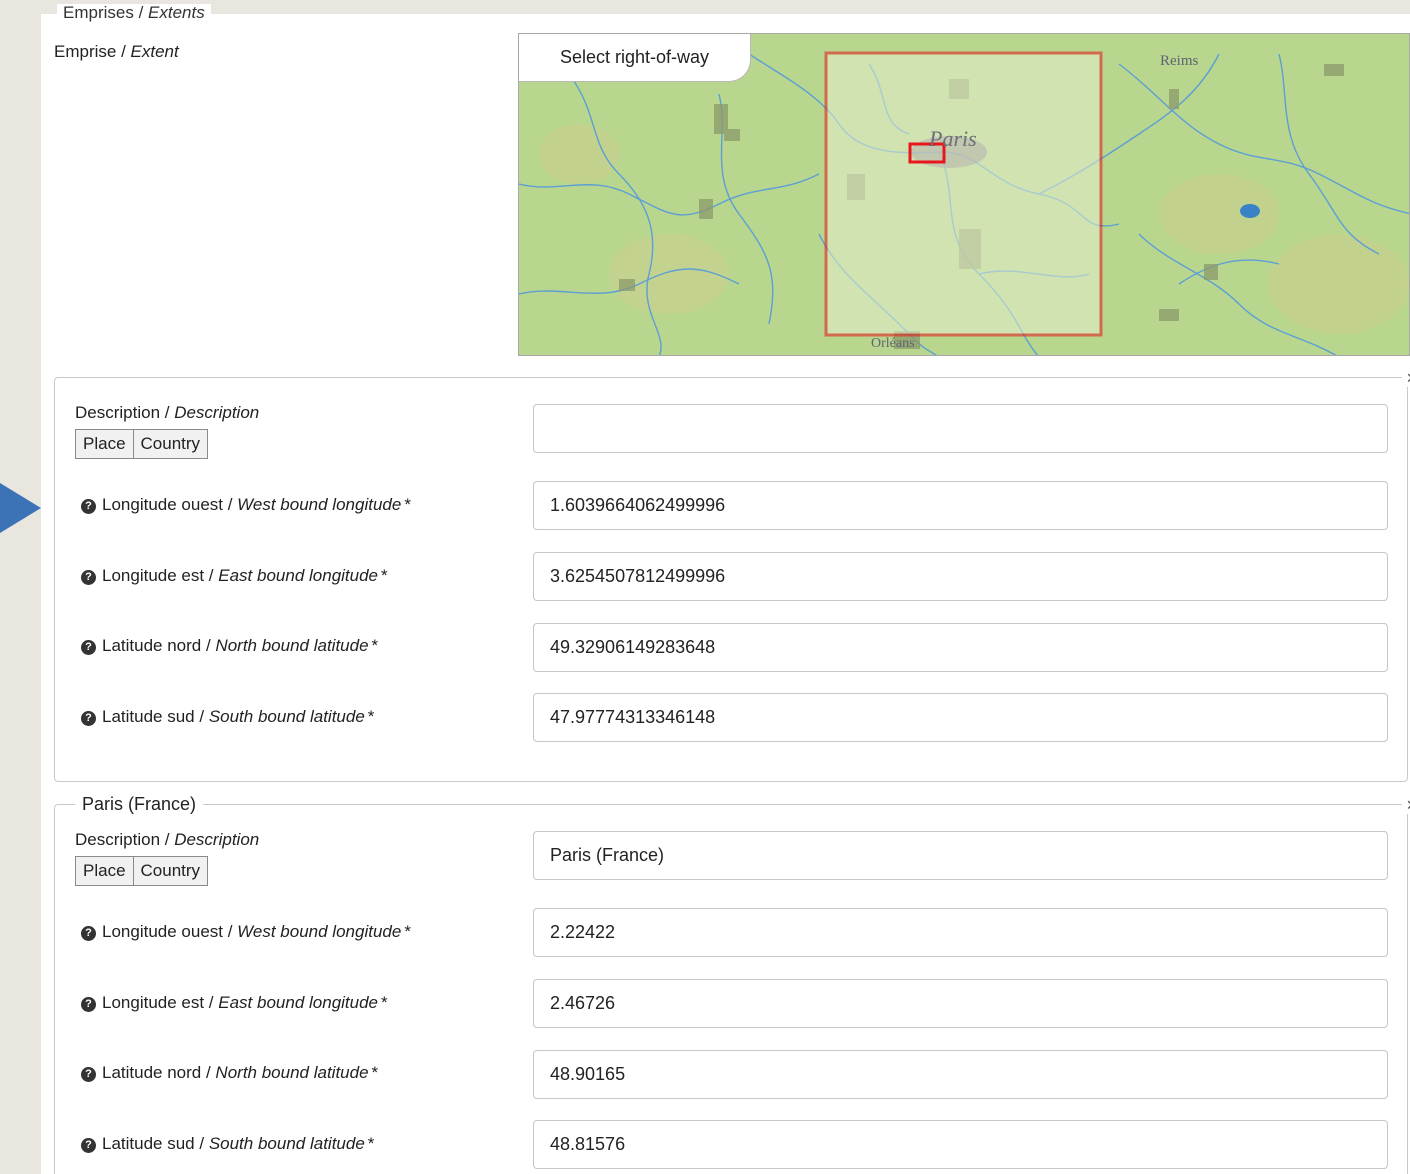  What do you see at coordinates (952, 138) in the screenshot?
I see `map-label-paris: Paris` at bounding box center [952, 138].